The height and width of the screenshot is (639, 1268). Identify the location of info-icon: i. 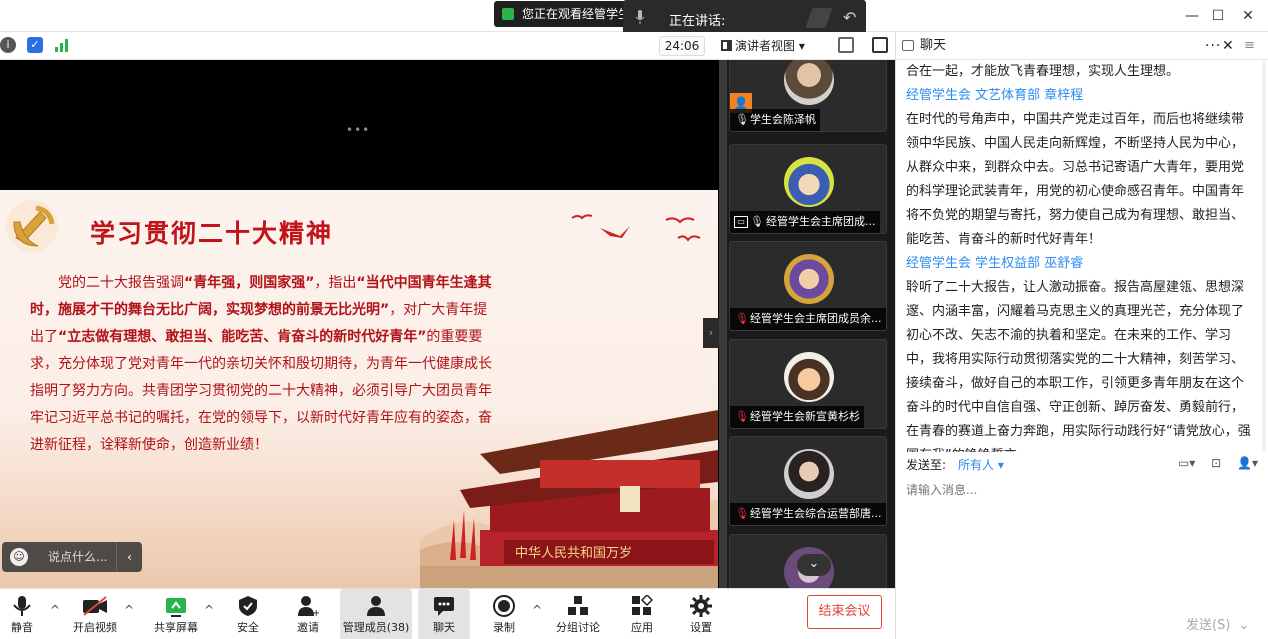
(8, 45).